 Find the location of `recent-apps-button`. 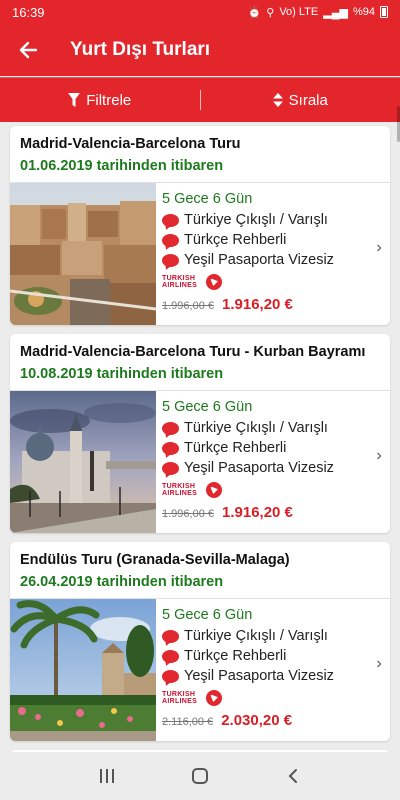

recent-apps-button is located at coordinates (107, 776).